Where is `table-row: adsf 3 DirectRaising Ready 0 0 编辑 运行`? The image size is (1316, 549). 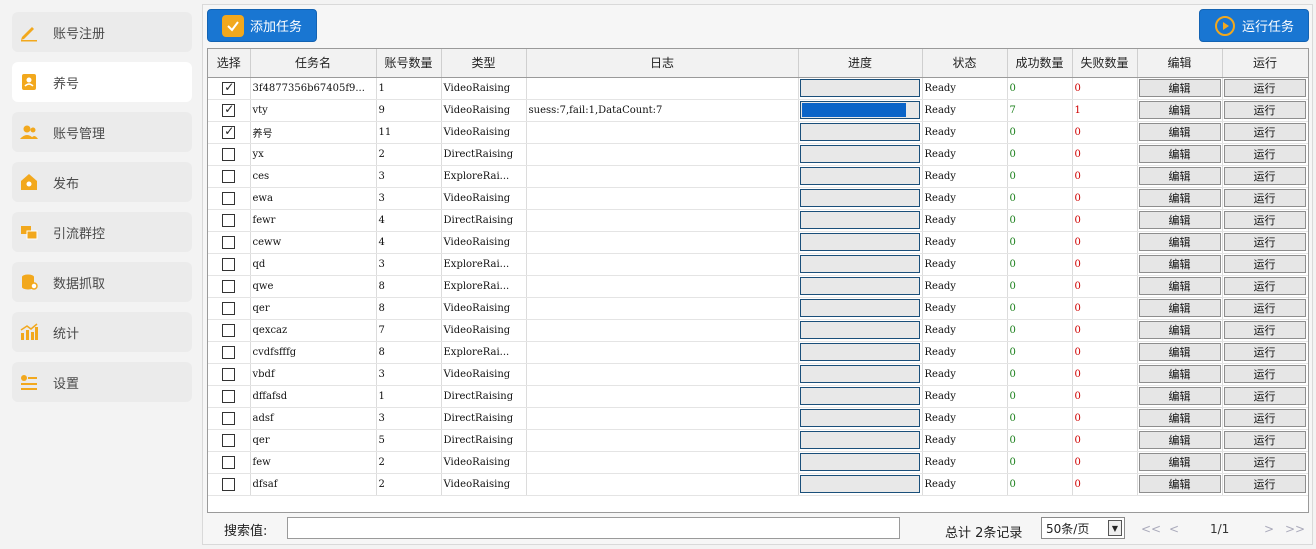
table-row: adsf 3 DirectRaising Ready 0 0 编辑 运行 is located at coordinates (758, 418).